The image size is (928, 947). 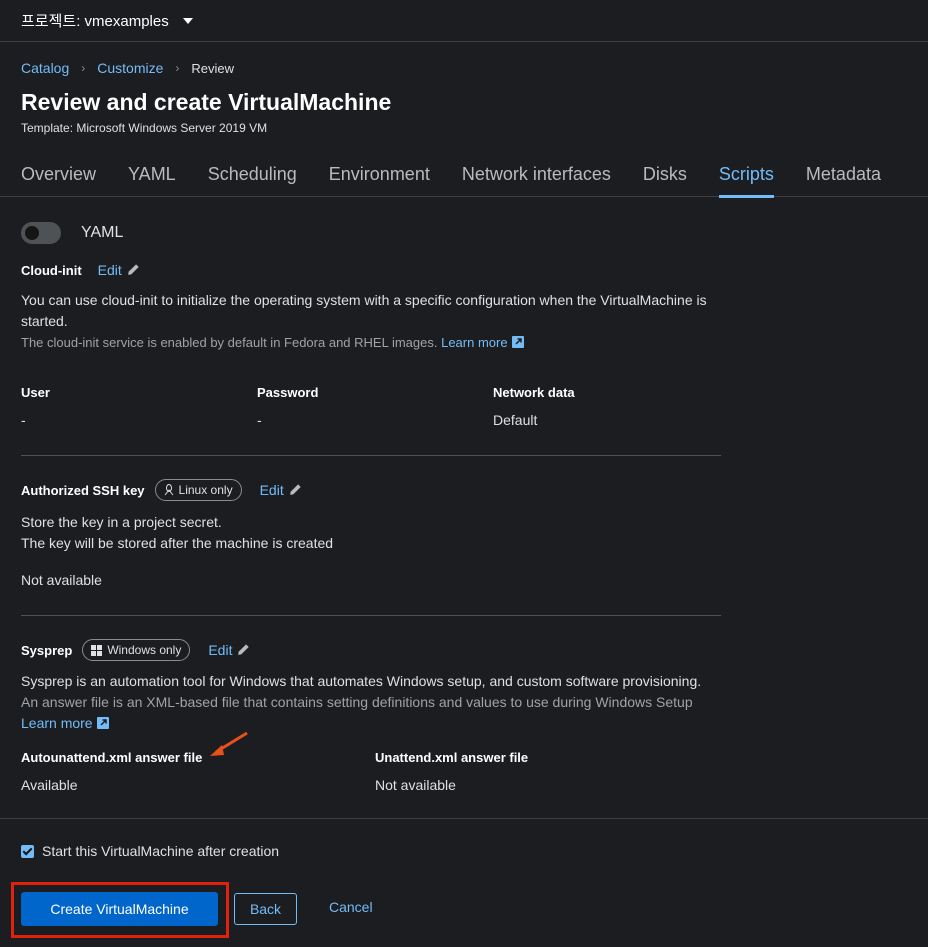 What do you see at coordinates (206, 102) in the screenshot?
I see `page-title: Review and create VirtualMachine` at bounding box center [206, 102].